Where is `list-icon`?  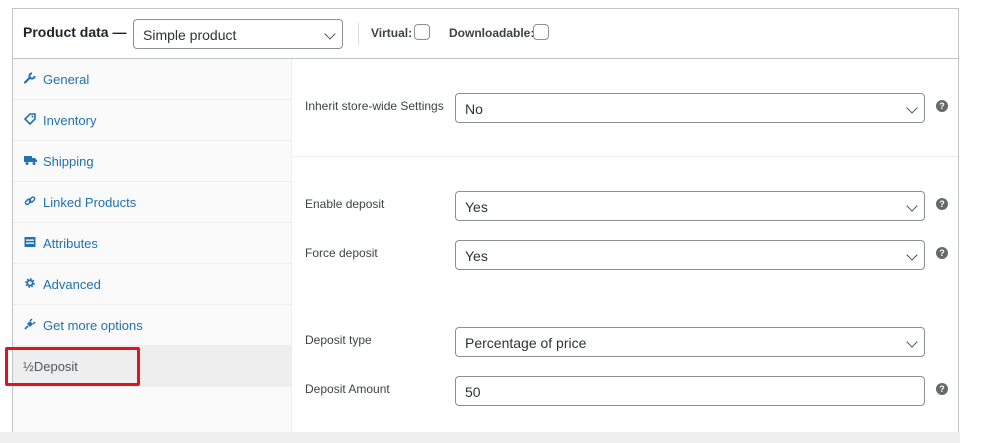
list-icon is located at coordinates (30, 243).